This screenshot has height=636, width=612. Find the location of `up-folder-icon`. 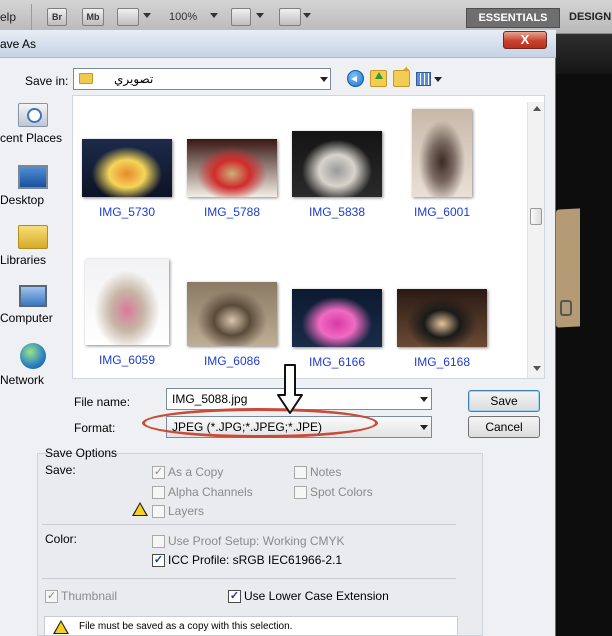

up-folder-icon is located at coordinates (378, 78).